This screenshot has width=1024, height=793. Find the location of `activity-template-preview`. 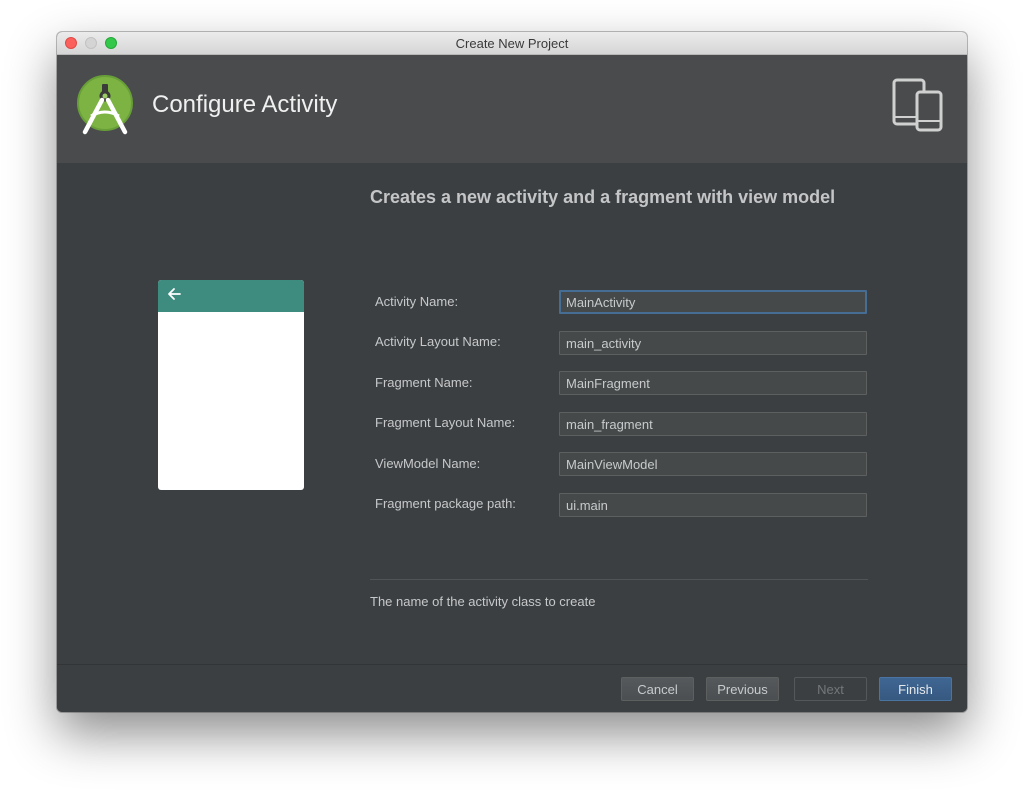

activity-template-preview is located at coordinates (231, 385).